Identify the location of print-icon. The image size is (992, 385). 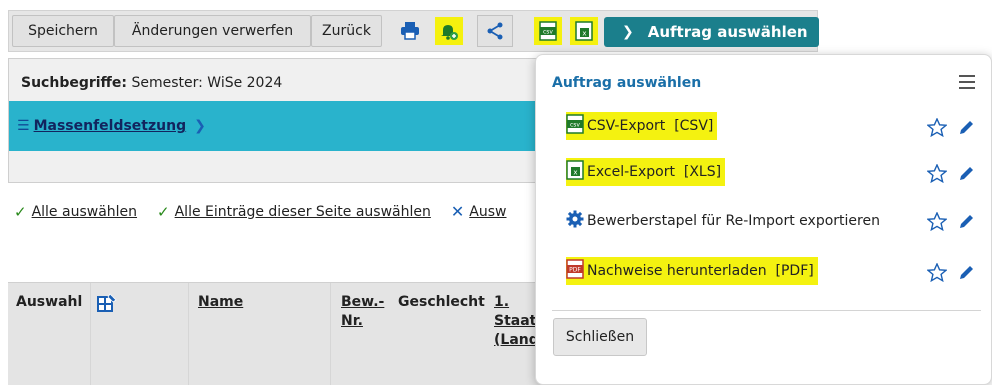
(410, 31).